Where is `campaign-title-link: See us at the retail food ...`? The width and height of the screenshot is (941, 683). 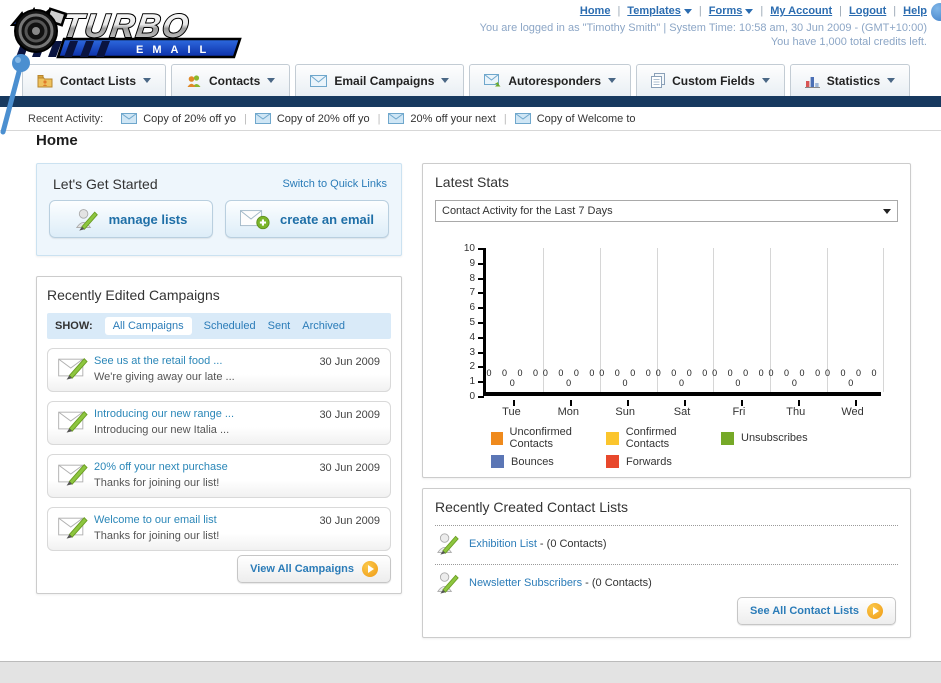
campaign-title-link: See us at the retail food ... is located at coordinates (206, 361).